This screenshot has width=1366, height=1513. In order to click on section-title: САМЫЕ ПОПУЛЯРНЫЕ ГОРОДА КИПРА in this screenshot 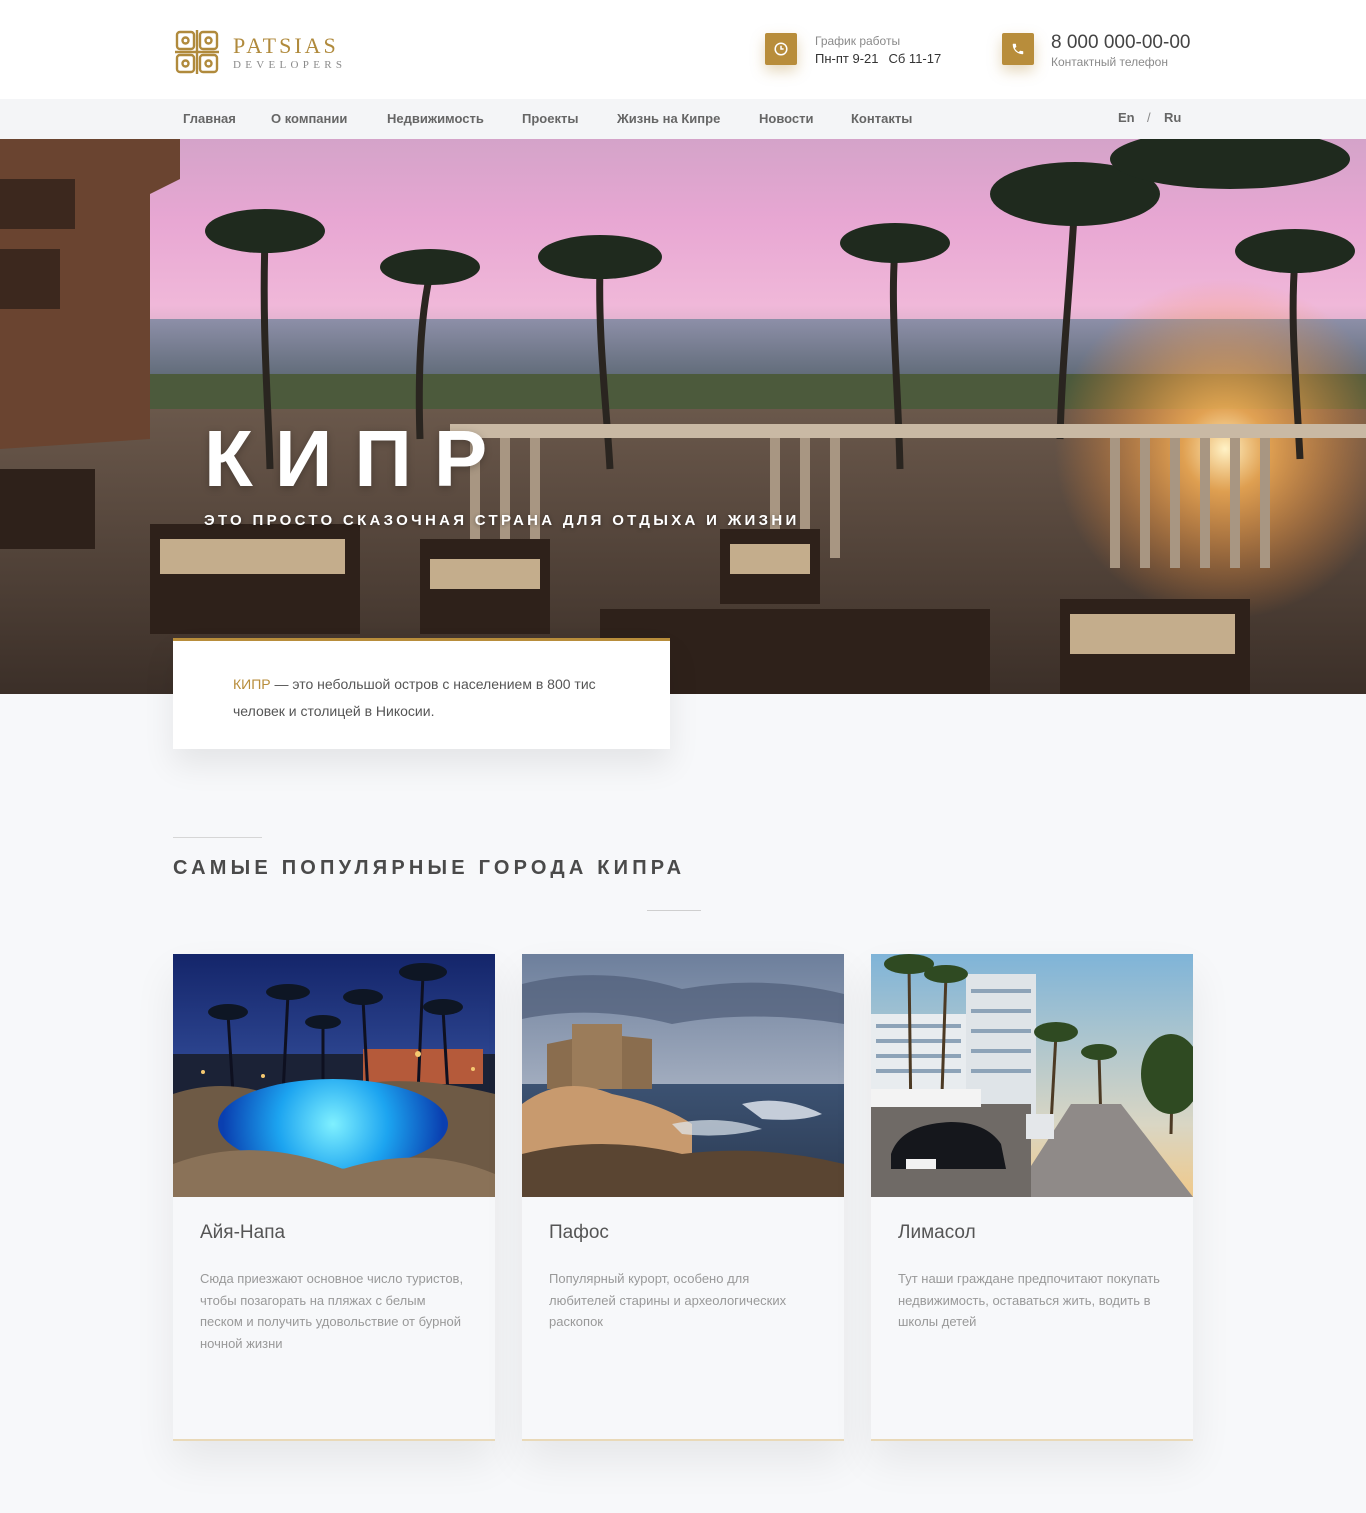, I will do `click(429, 868)`.